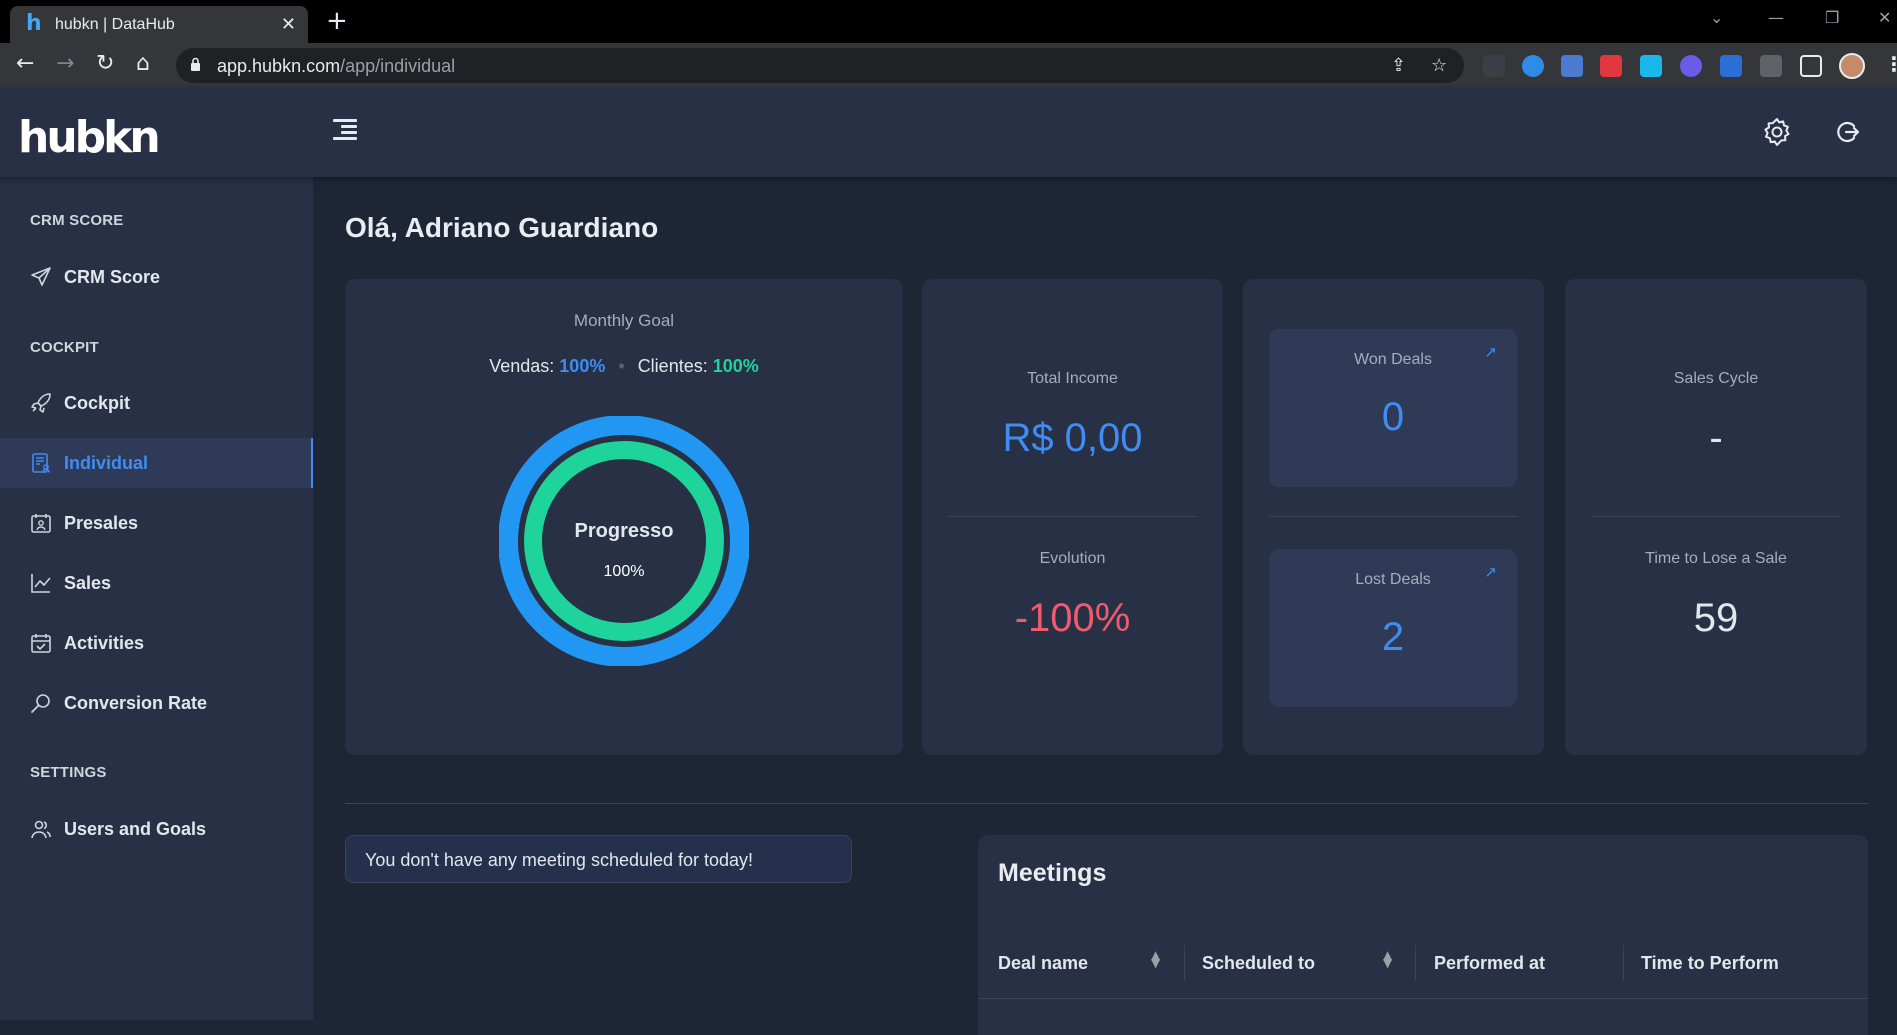  Describe the element at coordinates (41, 643) in the screenshot. I see `calendar-check-icon` at that location.